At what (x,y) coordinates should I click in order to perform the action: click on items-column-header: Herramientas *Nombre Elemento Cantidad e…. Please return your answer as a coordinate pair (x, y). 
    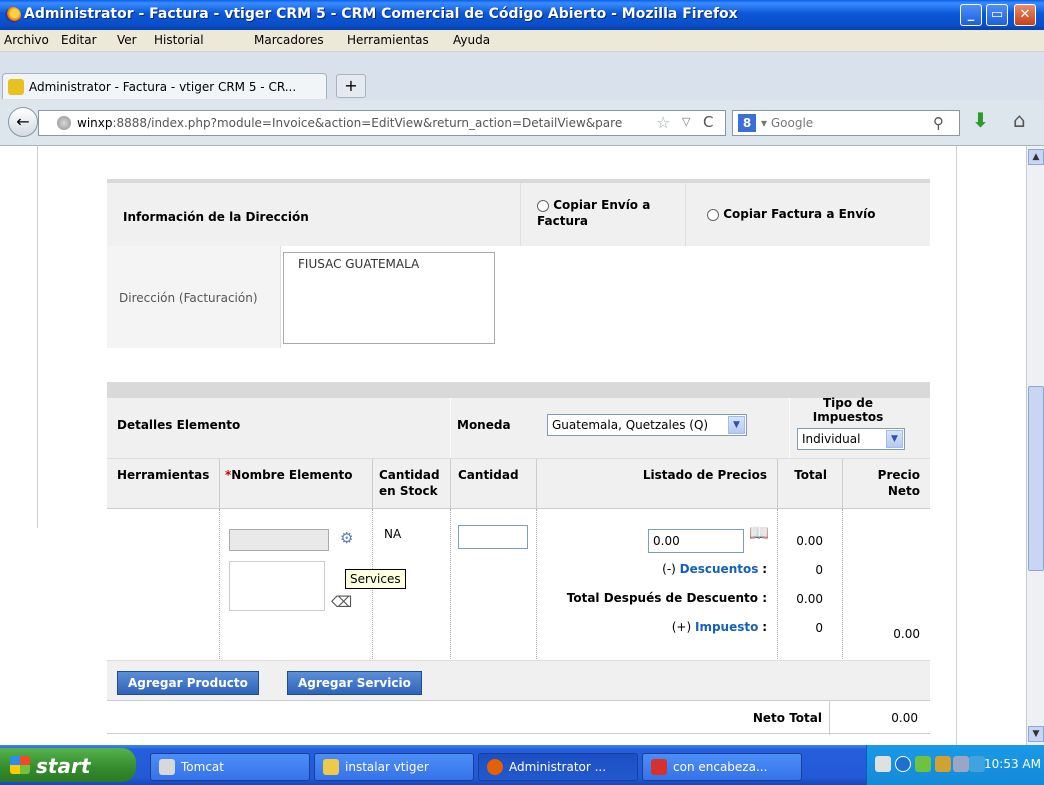
    Looking at the image, I should click on (518, 483).